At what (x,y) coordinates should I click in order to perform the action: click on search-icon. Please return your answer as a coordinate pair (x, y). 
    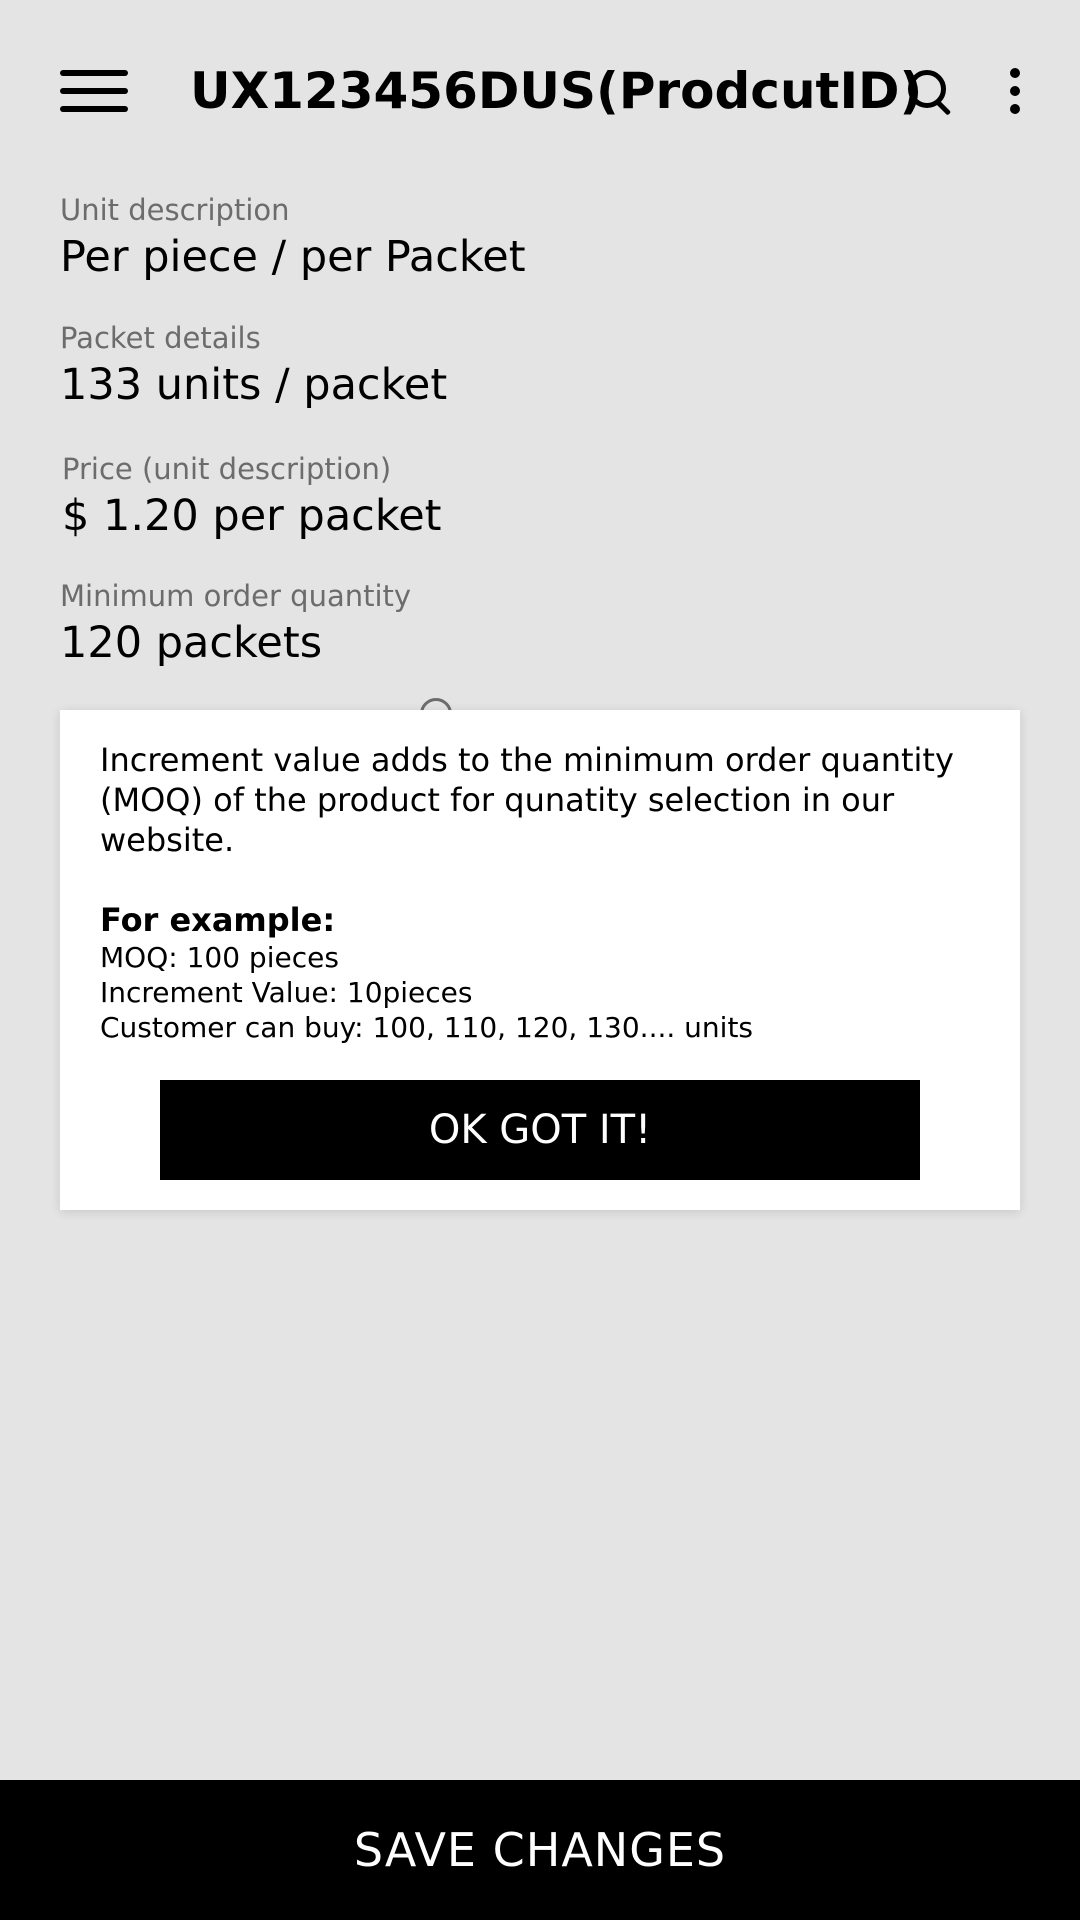
    Looking at the image, I should click on (929, 91).